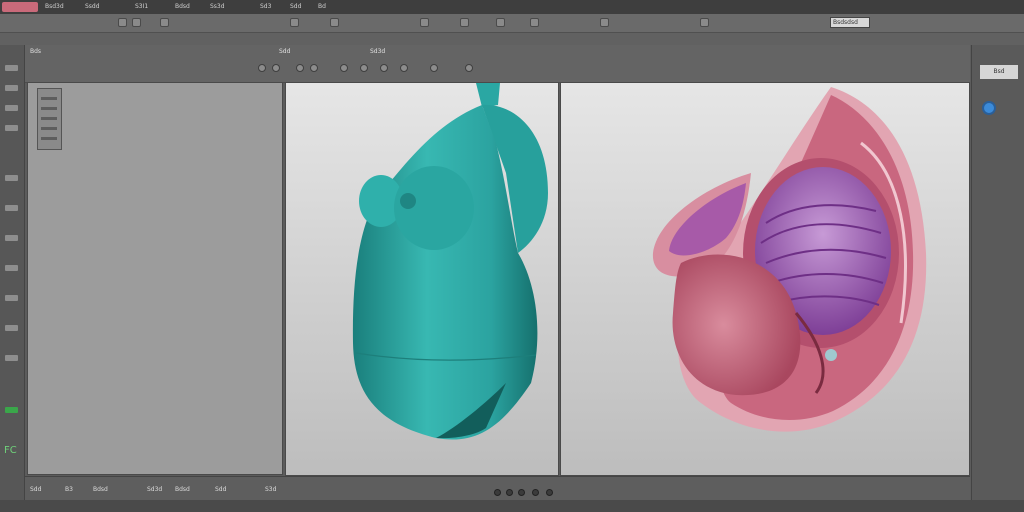  I want to click on menu-item: Bdsd, so click(182, 6).